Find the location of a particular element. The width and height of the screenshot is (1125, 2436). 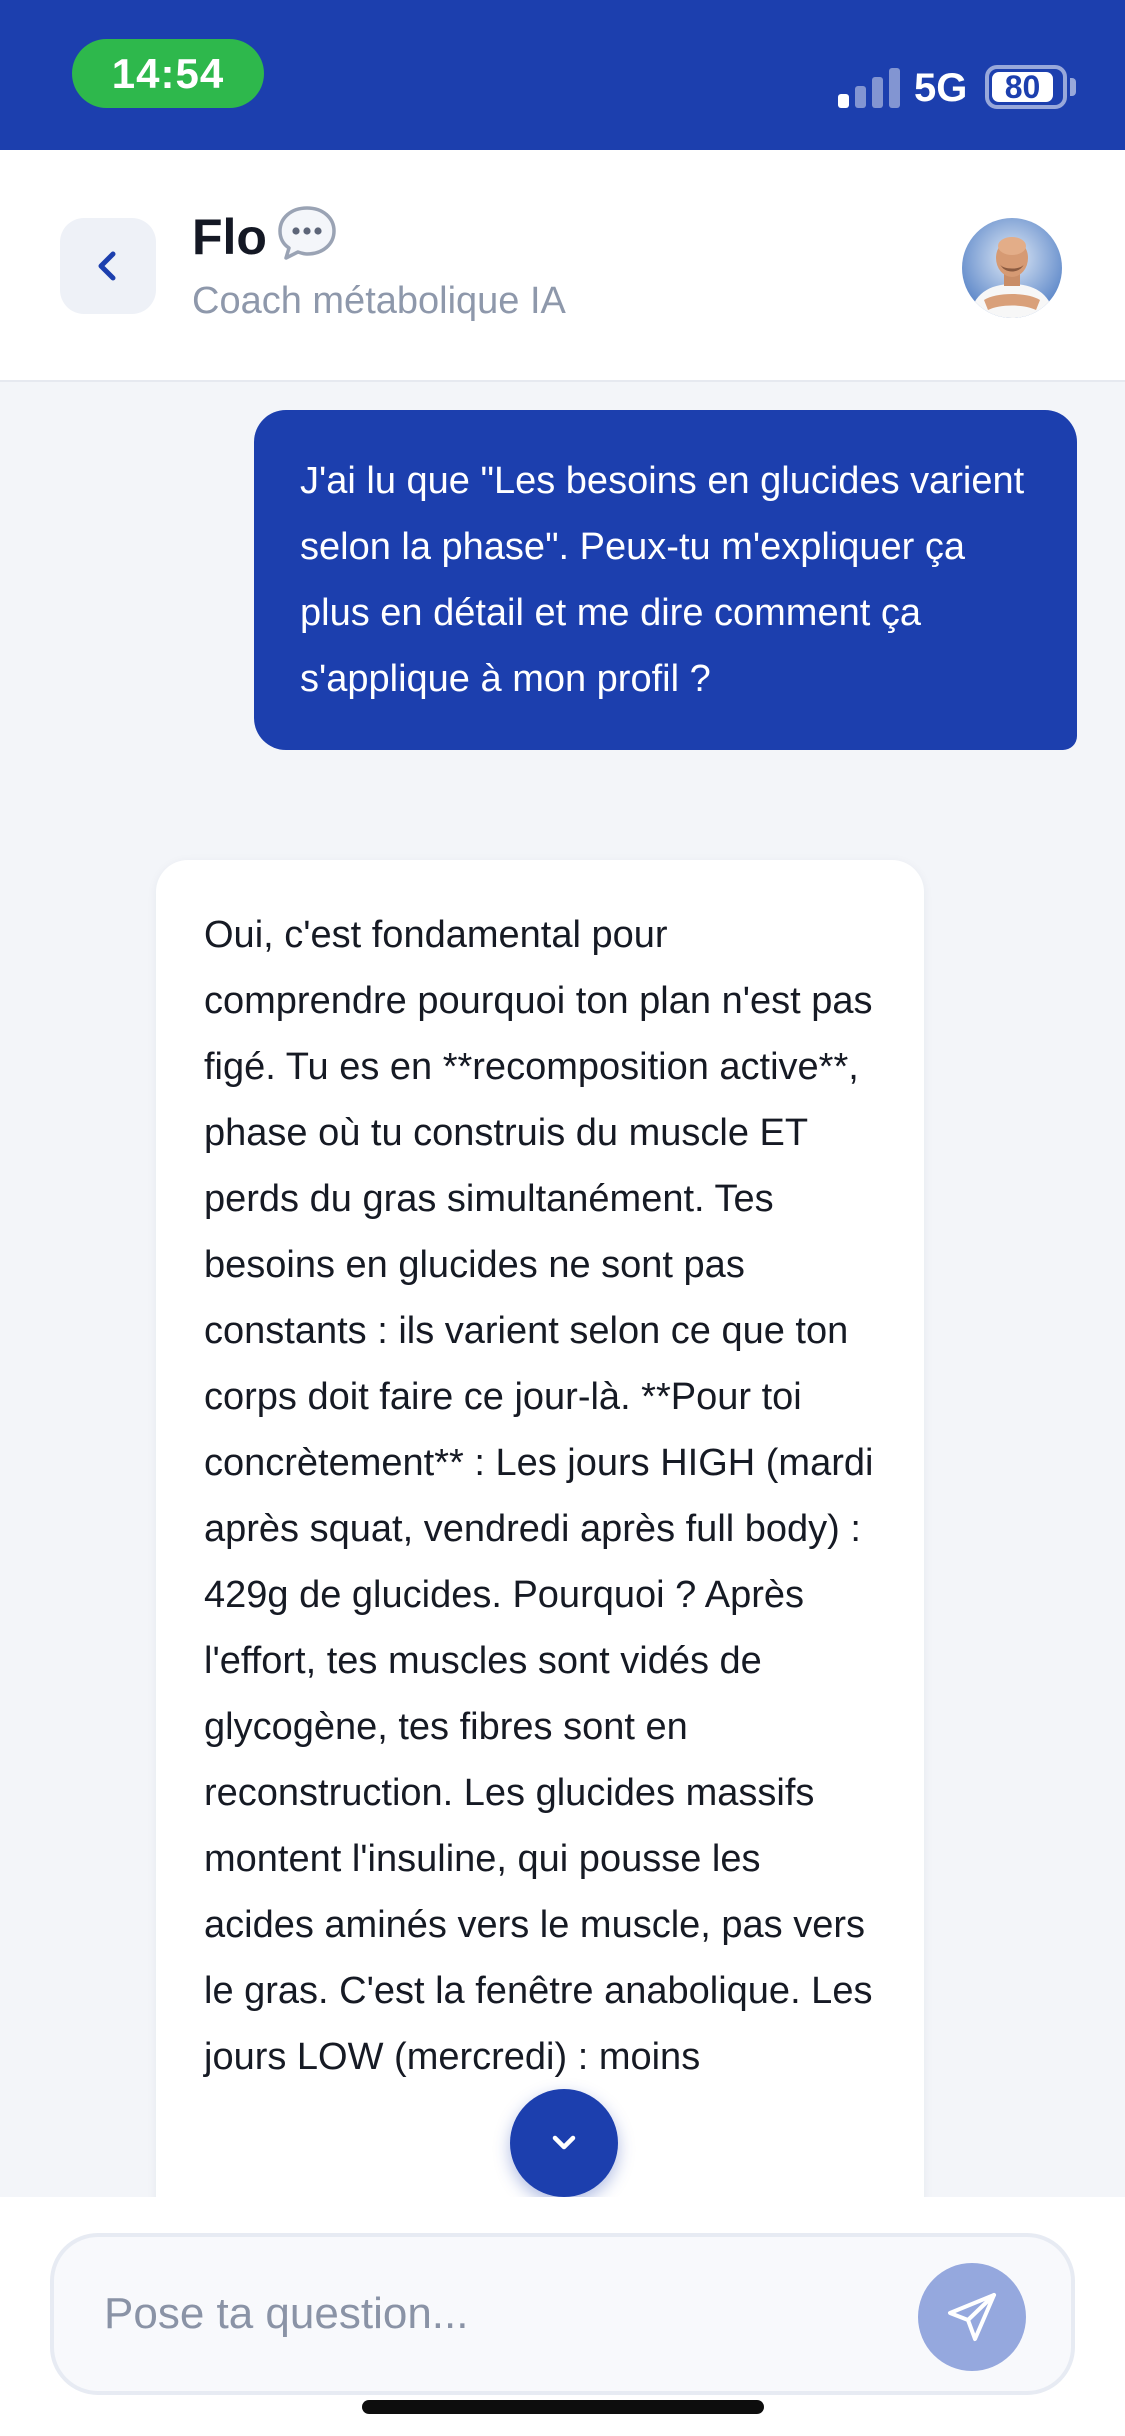

chevron-down-icon is located at coordinates (564, 2142).